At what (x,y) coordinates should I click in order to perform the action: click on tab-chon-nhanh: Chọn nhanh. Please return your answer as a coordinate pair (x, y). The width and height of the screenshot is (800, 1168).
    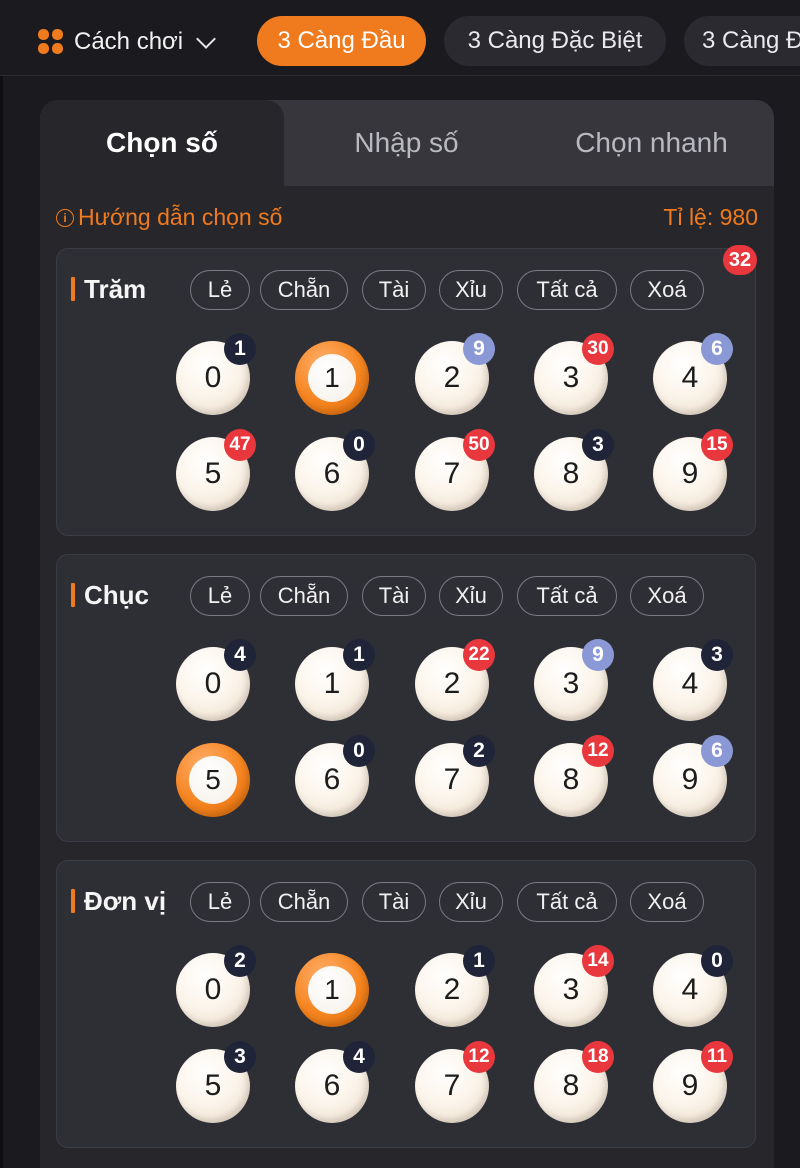
    Looking at the image, I should click on (651, 143).